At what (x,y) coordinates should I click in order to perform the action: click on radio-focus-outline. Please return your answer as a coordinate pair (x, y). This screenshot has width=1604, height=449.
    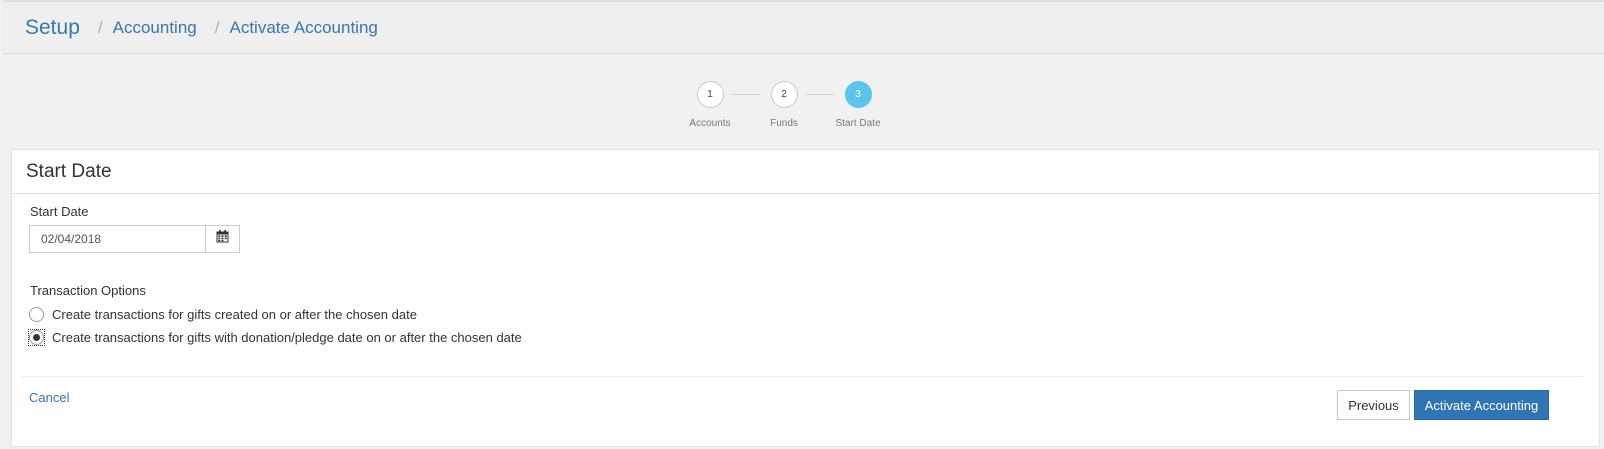
    Looking at the image, I should click on (36, 337).